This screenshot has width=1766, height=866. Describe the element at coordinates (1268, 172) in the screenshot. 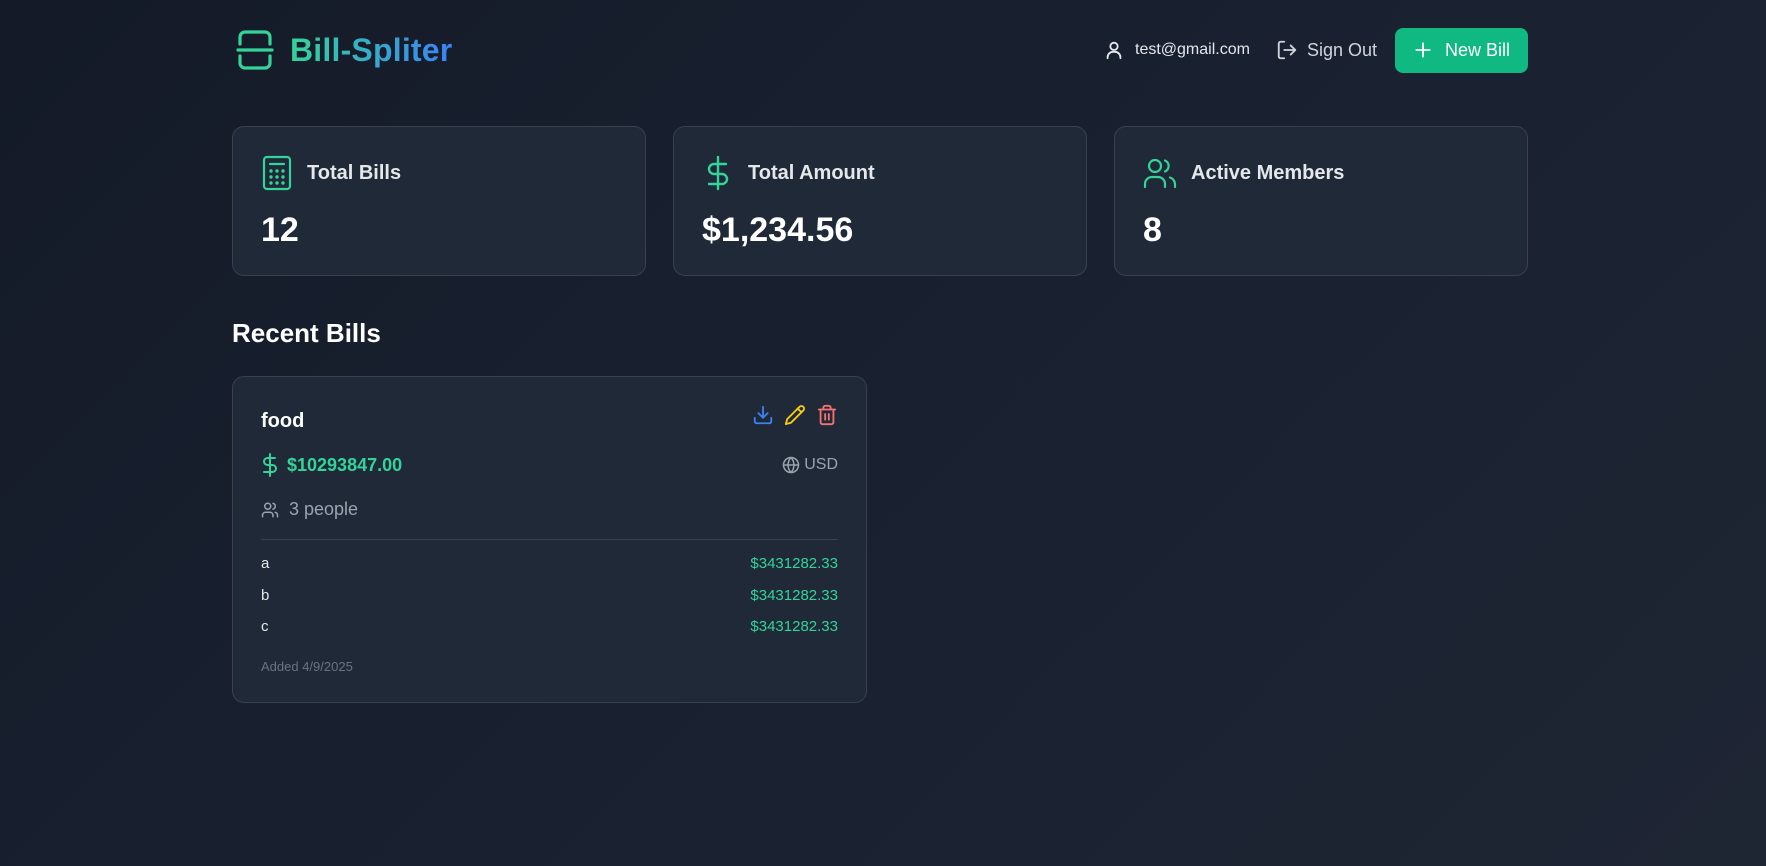

I see `stat-label: Active Members` at that location.